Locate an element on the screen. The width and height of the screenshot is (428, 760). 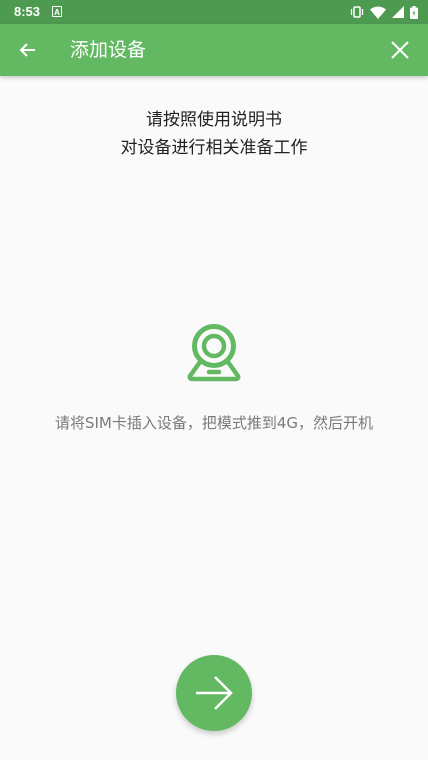
battery-icon is located at coordinates (414, 12).